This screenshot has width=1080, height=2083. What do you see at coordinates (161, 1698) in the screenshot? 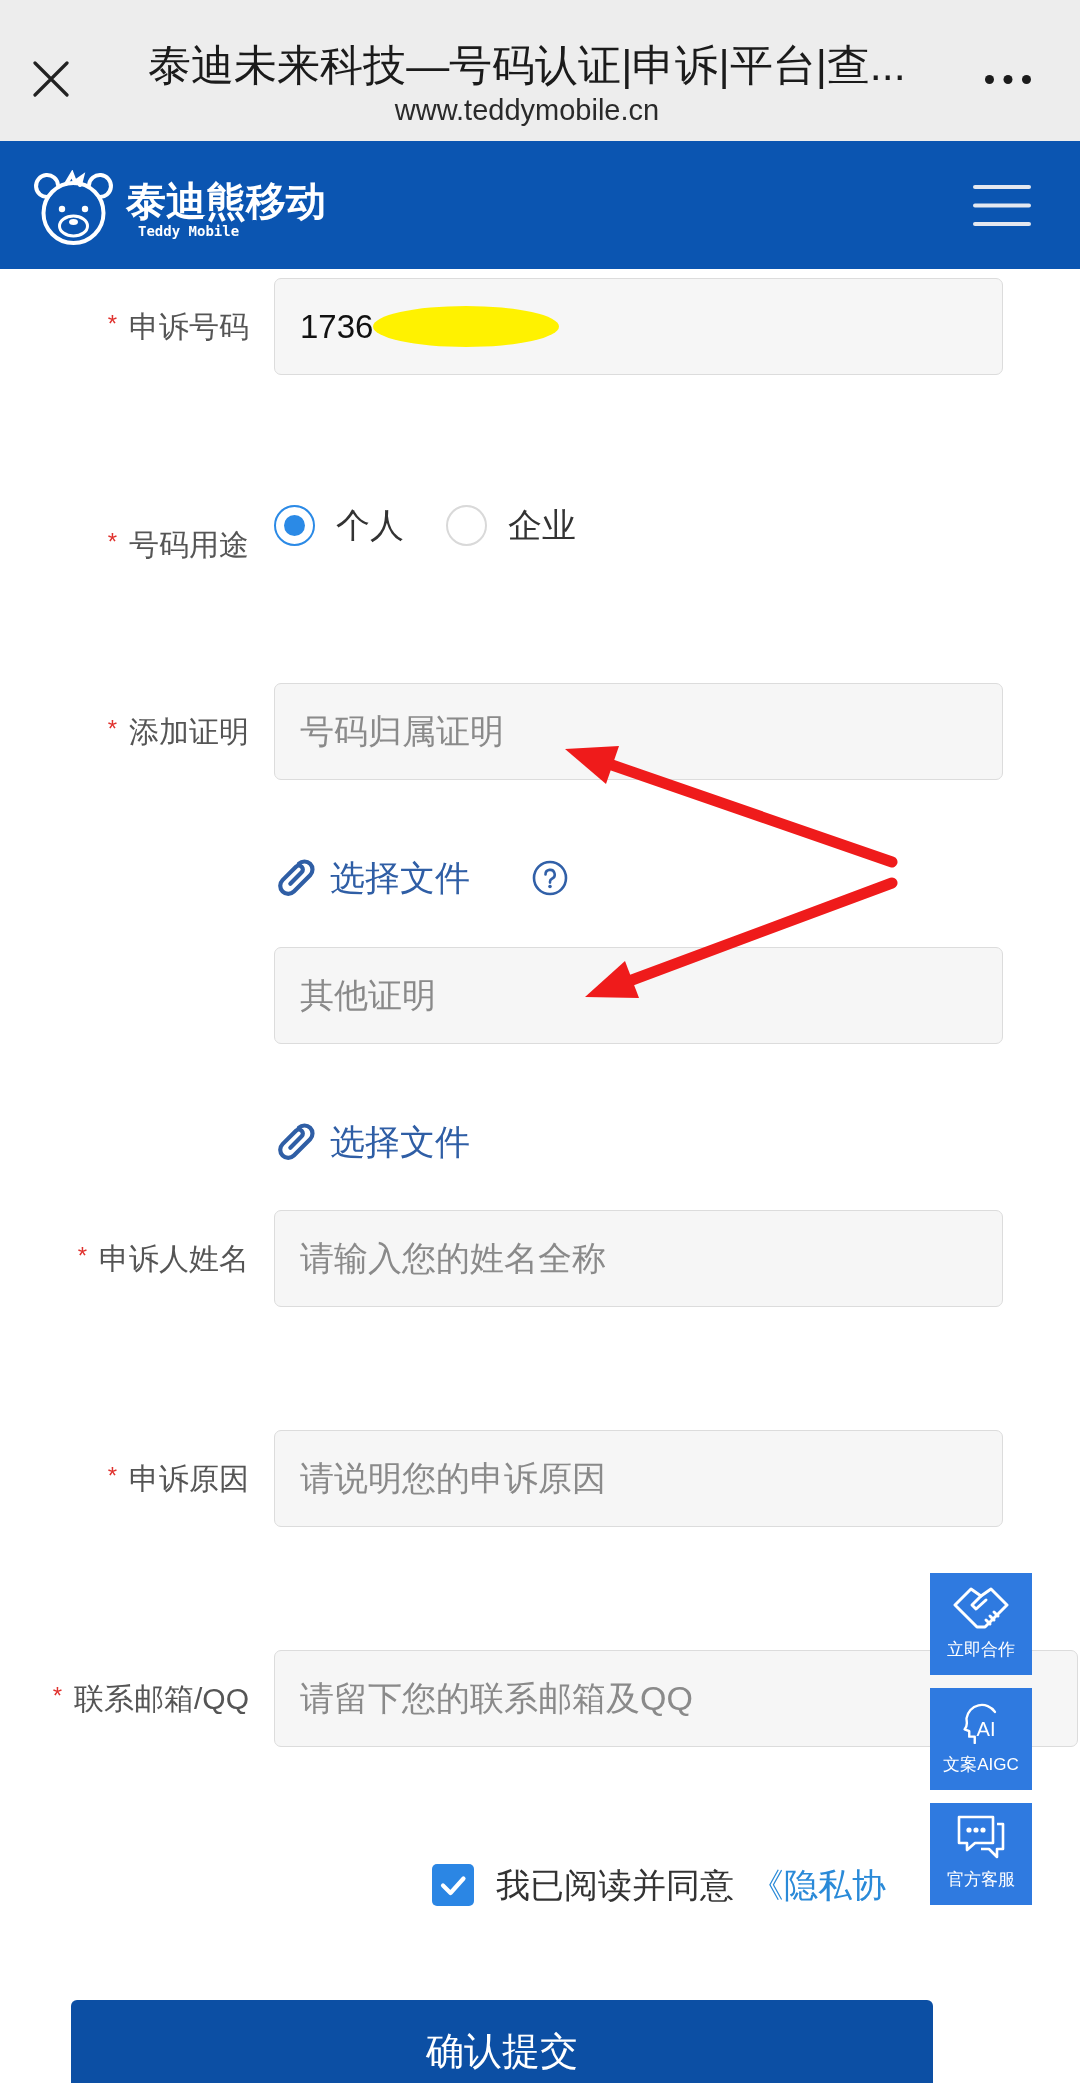
I see `field-label: 联系邮箱/QQ` at bounding box center [161, 1698].